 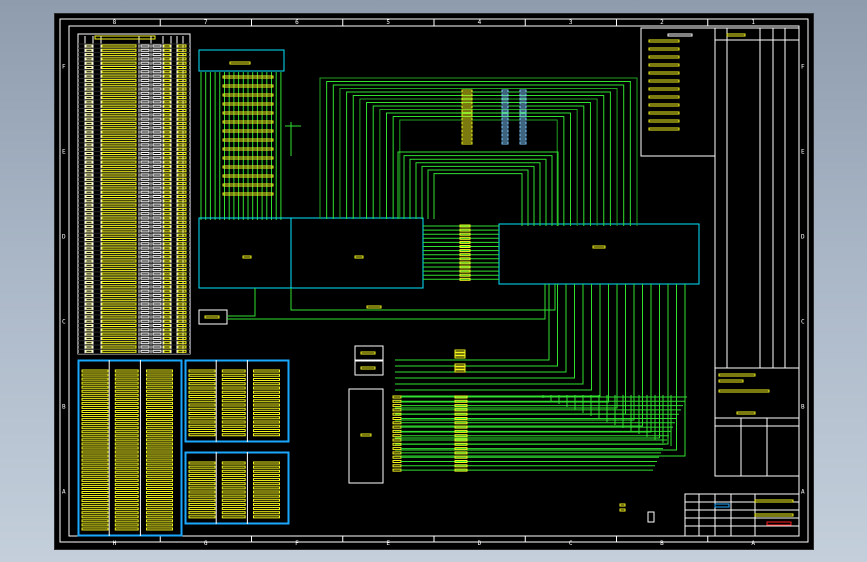 I want to click on fan-label, so click(x=460, y=357).